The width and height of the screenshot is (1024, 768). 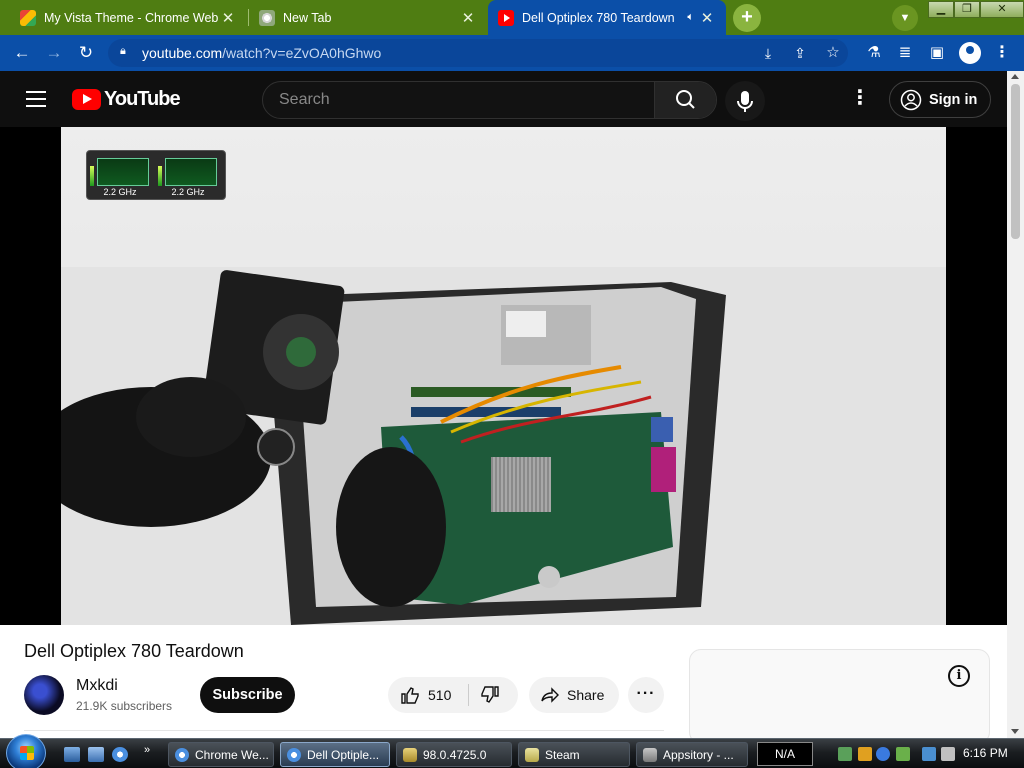 What do you see at coordinates (123, 51) in the screenshot?
I see `lock-icon: 🔒︎` at bounding box center [123, 51].